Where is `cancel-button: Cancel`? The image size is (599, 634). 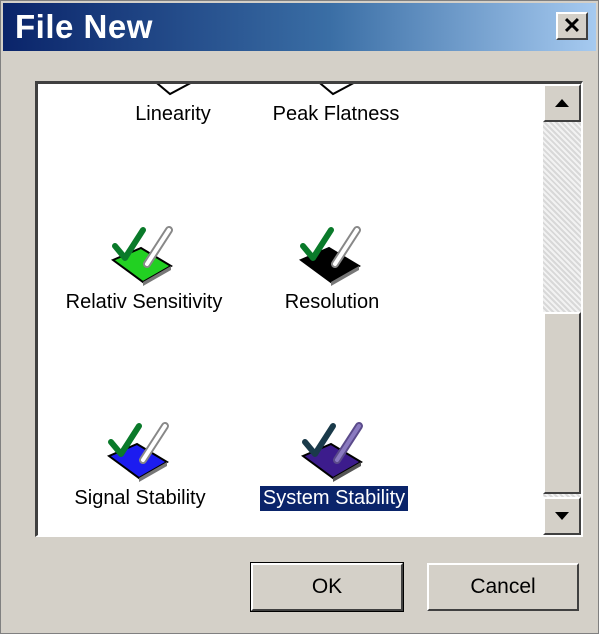 cancel-button: Cancel is located at coordinates (503, 587).